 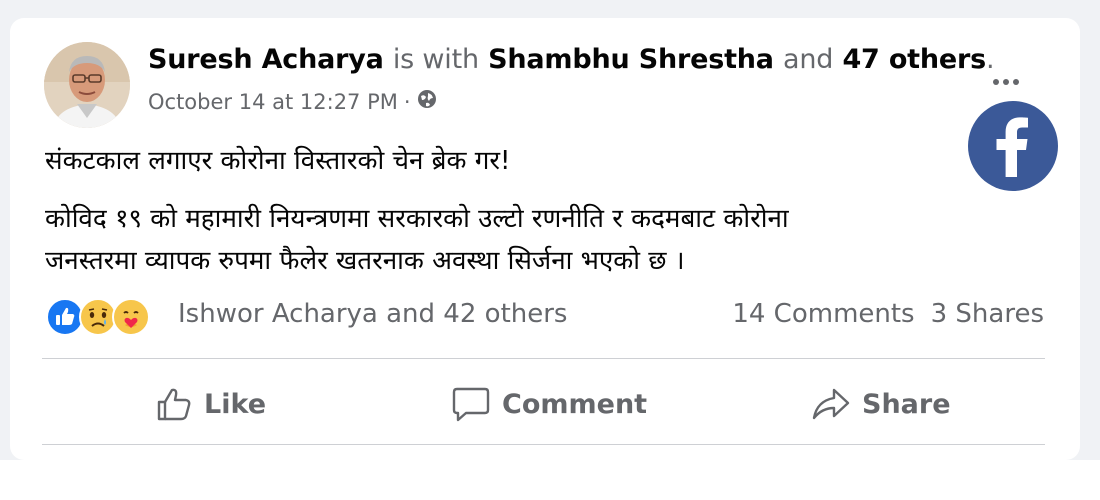 I want to click on share-arrow-icon, so click(x=831, y=404).